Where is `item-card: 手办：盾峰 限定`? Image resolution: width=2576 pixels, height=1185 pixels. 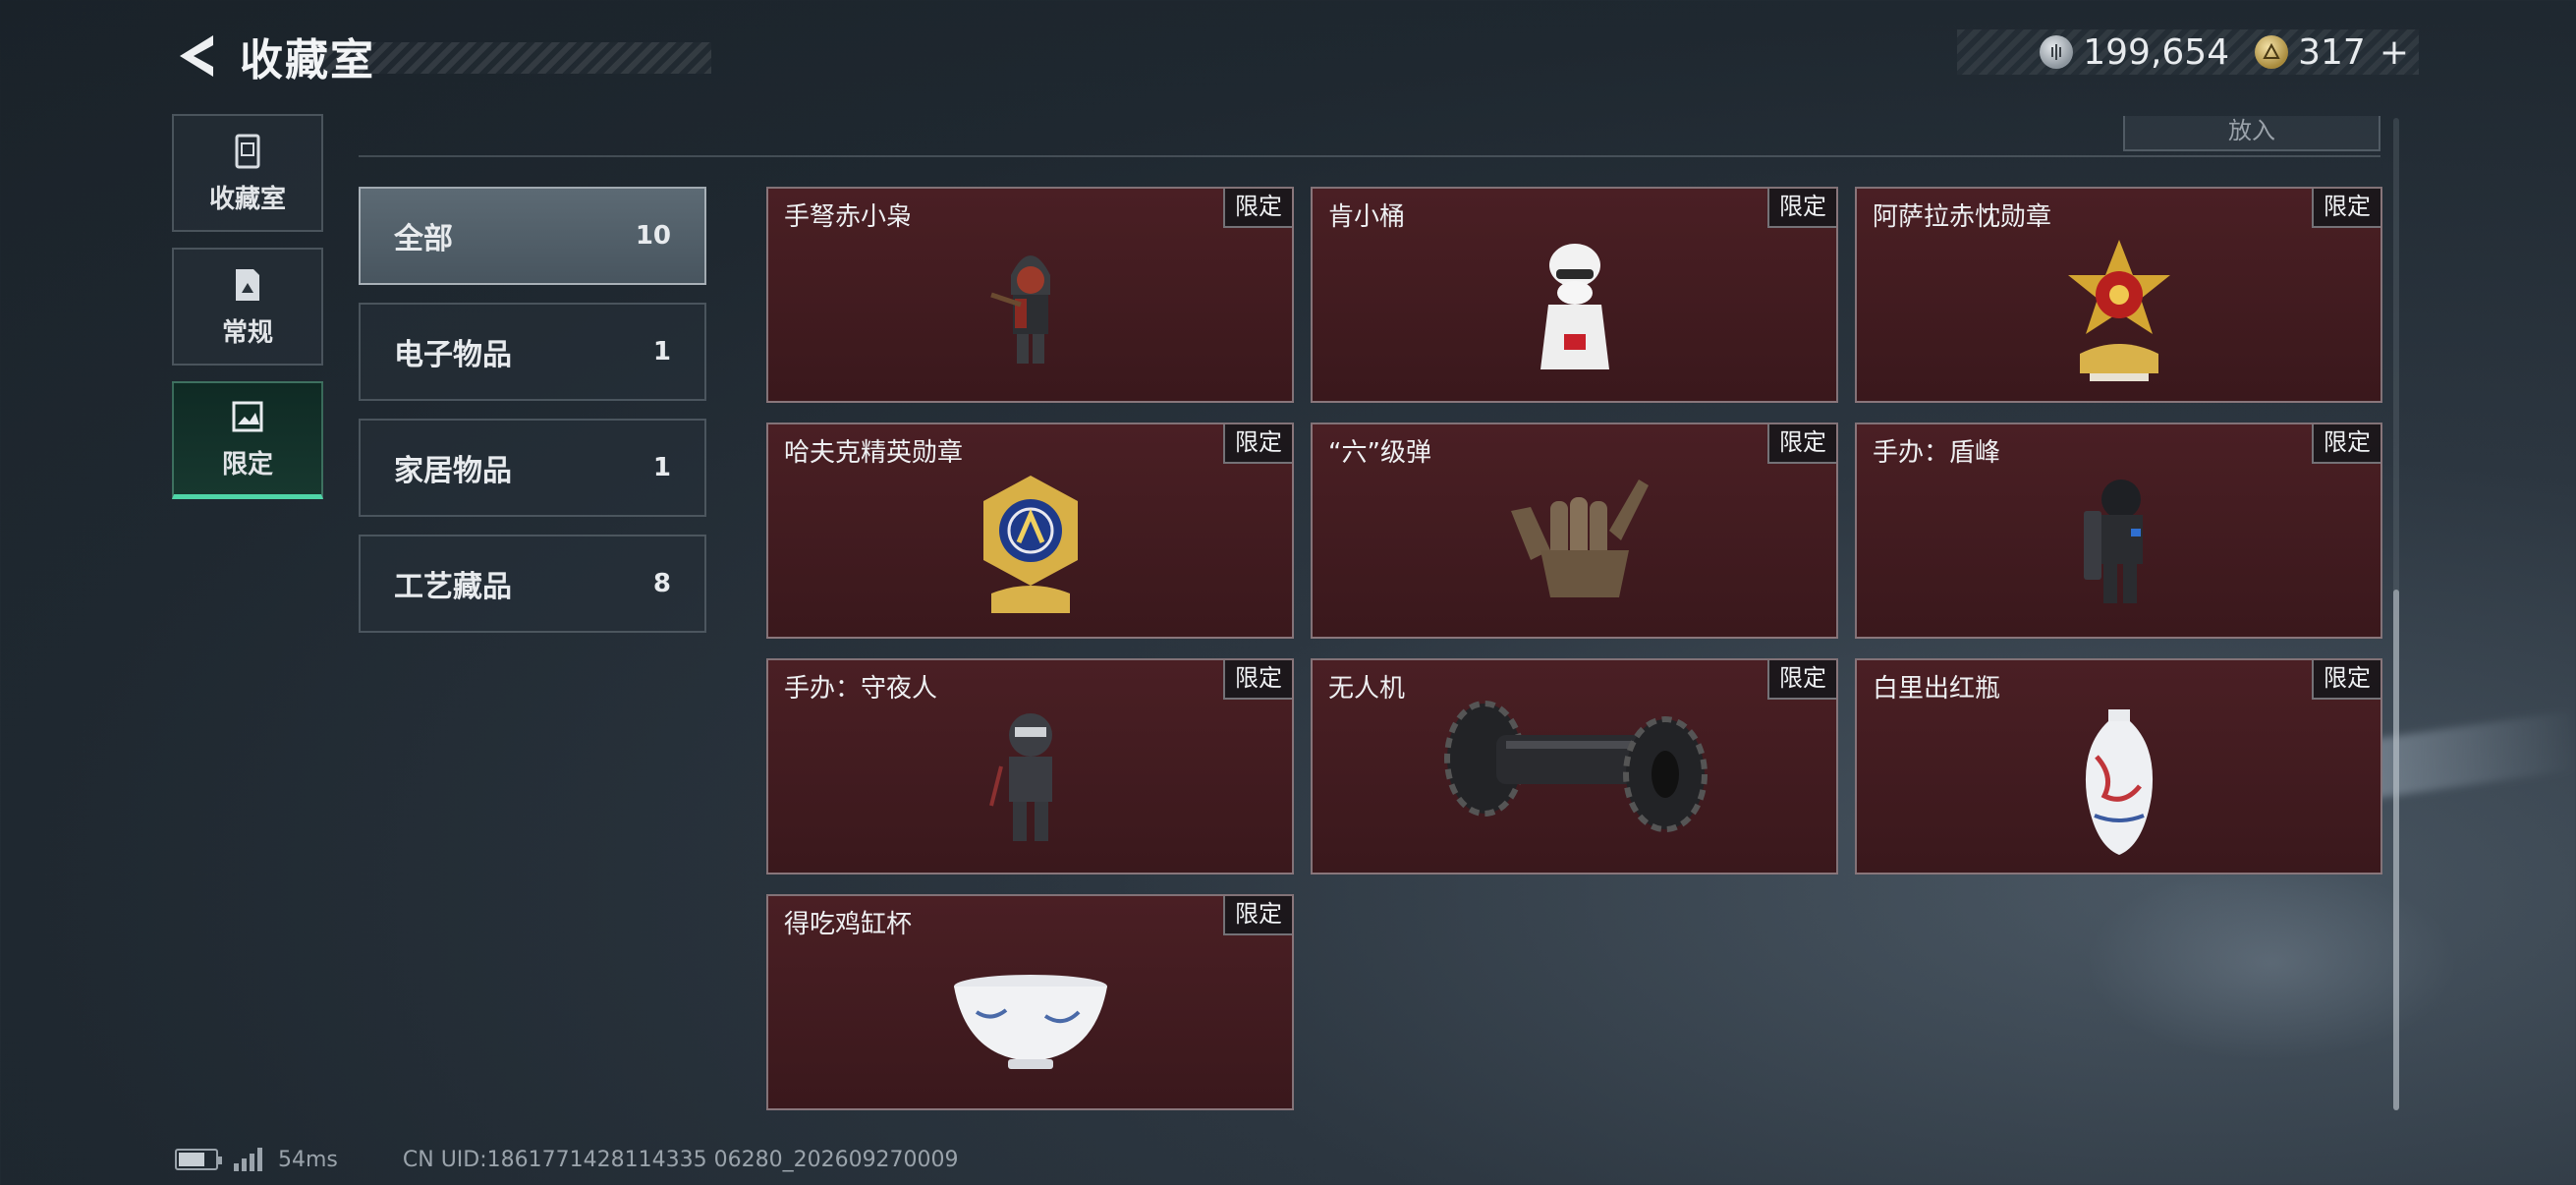 item-card: 手办：盾峰 限定 is located at coordinates (2118, 531).